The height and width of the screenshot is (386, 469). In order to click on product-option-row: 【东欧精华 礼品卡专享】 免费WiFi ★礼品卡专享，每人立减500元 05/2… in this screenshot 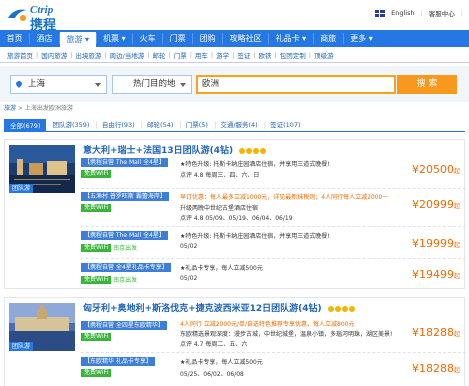, I will do `click(273, 368)`.